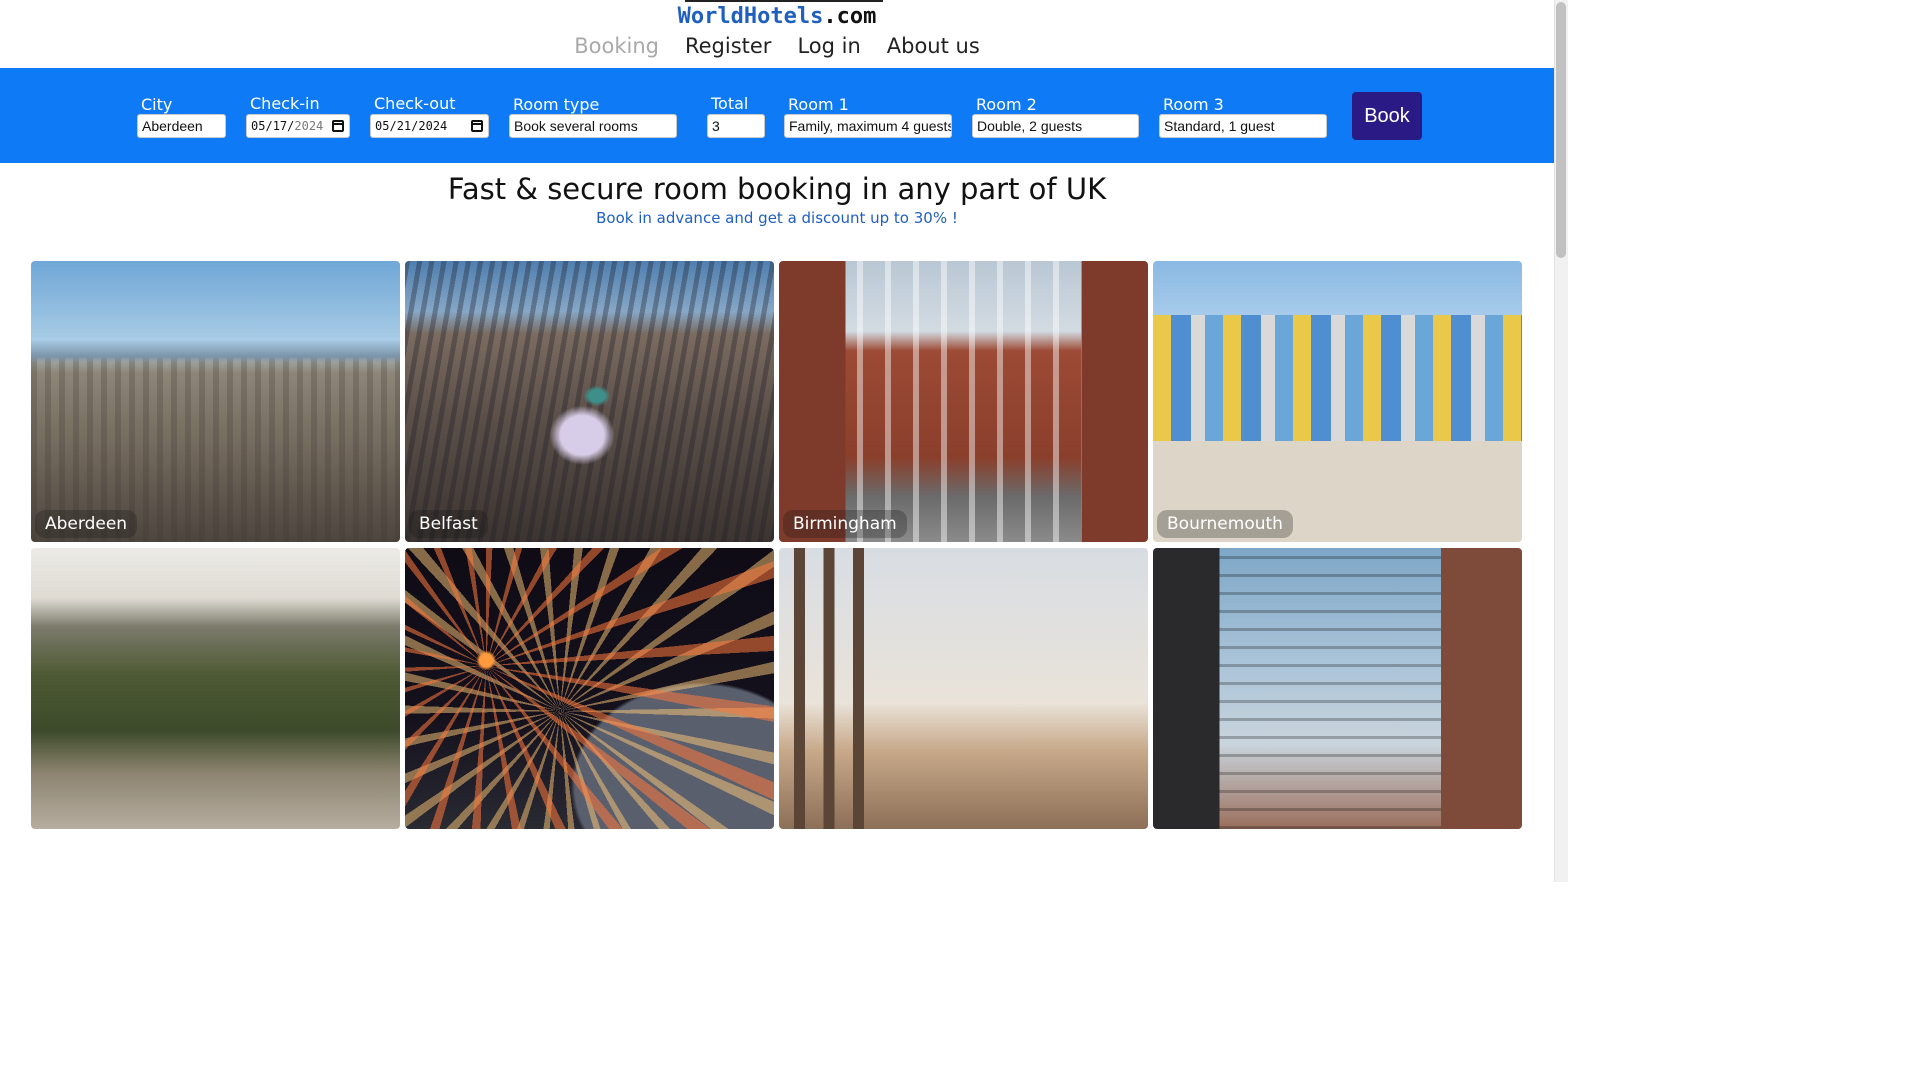 This screenshot has width=1920, height=1080. Describe the element at coordinates (845, 524) in the screenshot. I see `city-card-label: Birmingham` at that location.